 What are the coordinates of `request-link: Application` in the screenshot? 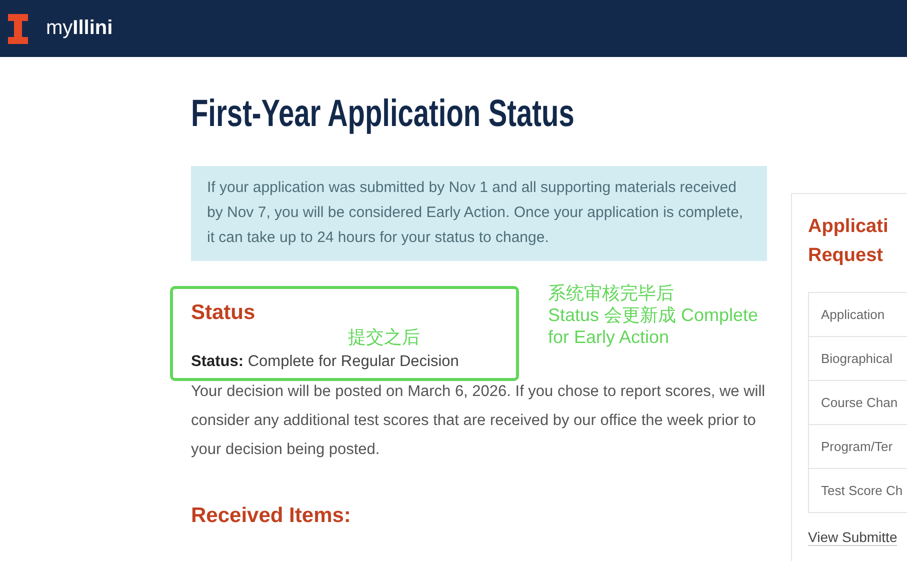 It's located at (858, 314).